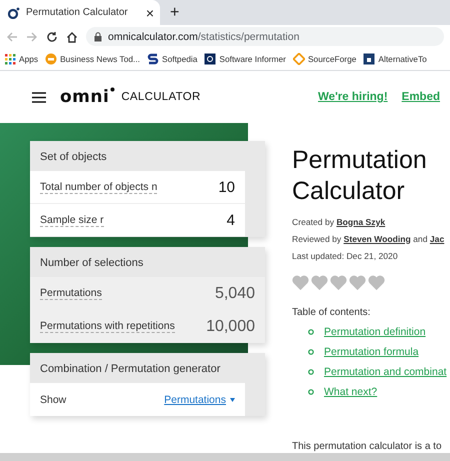 The image size is (450, 461). What do you see at coordinates (88, 97) in the screenshot?
I see `logo: omni` at bounding box center [88, 97].